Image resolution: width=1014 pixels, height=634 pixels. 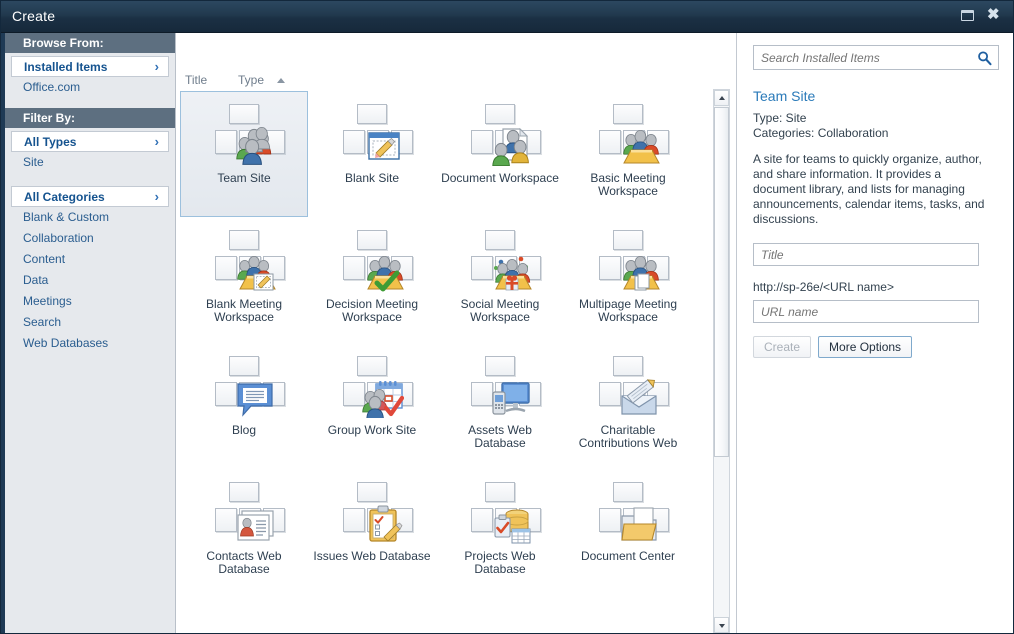 What do you see at coordinates (64, 197) in the screenshot?
I see `sidebar-item-label: All Categories` at bounding box center [64, 197].